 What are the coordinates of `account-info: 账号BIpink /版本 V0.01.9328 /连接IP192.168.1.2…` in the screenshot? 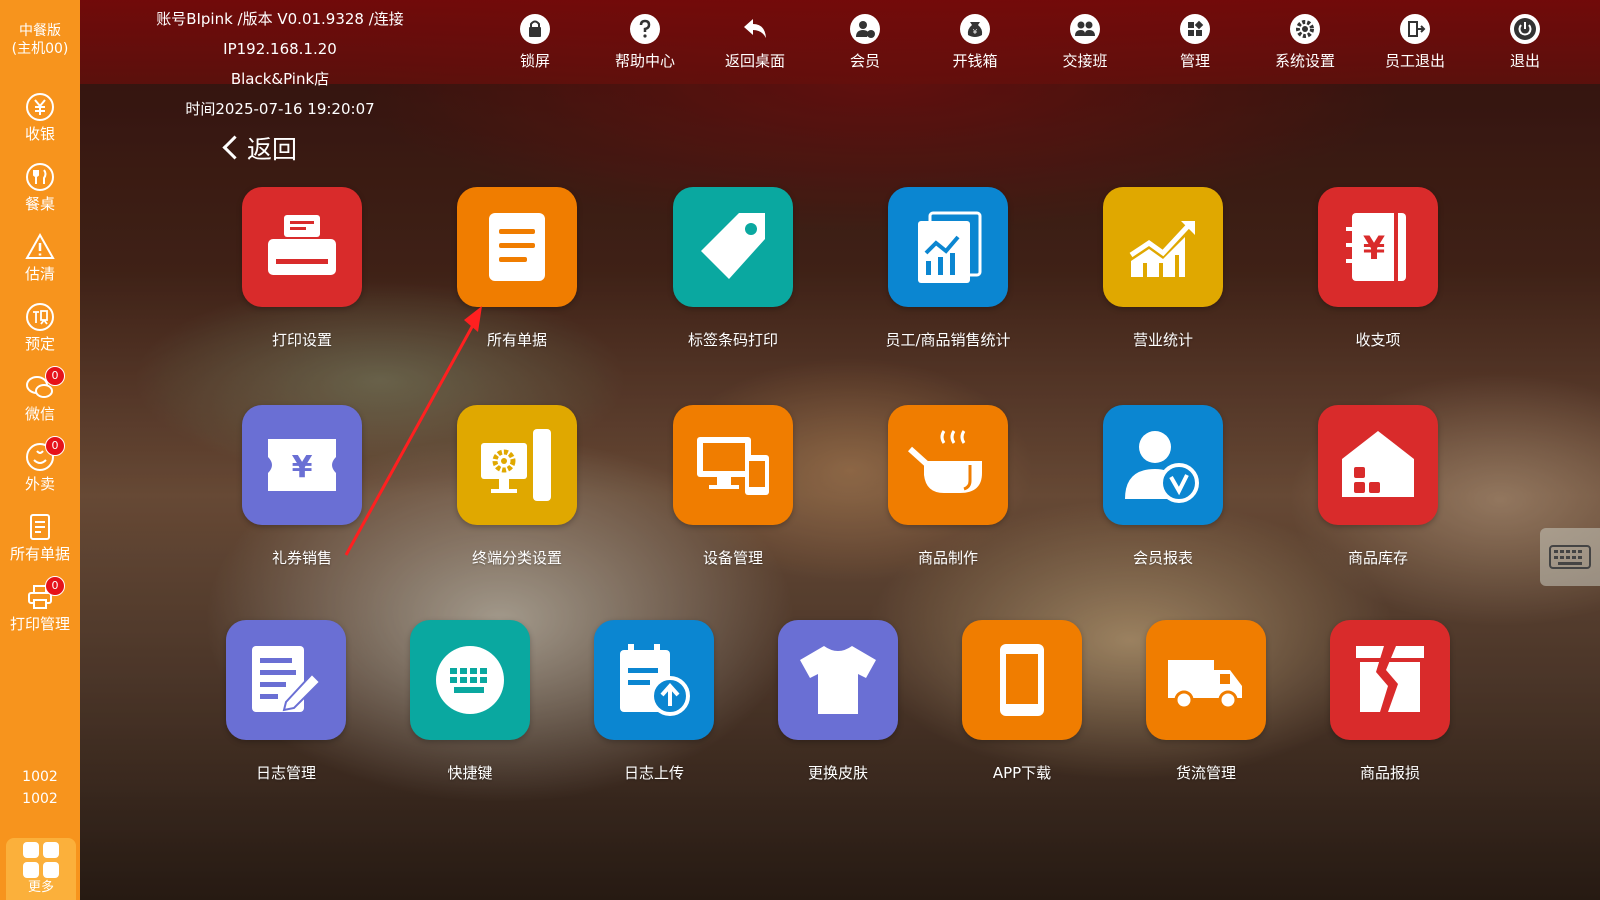 It's located at (280, 34).